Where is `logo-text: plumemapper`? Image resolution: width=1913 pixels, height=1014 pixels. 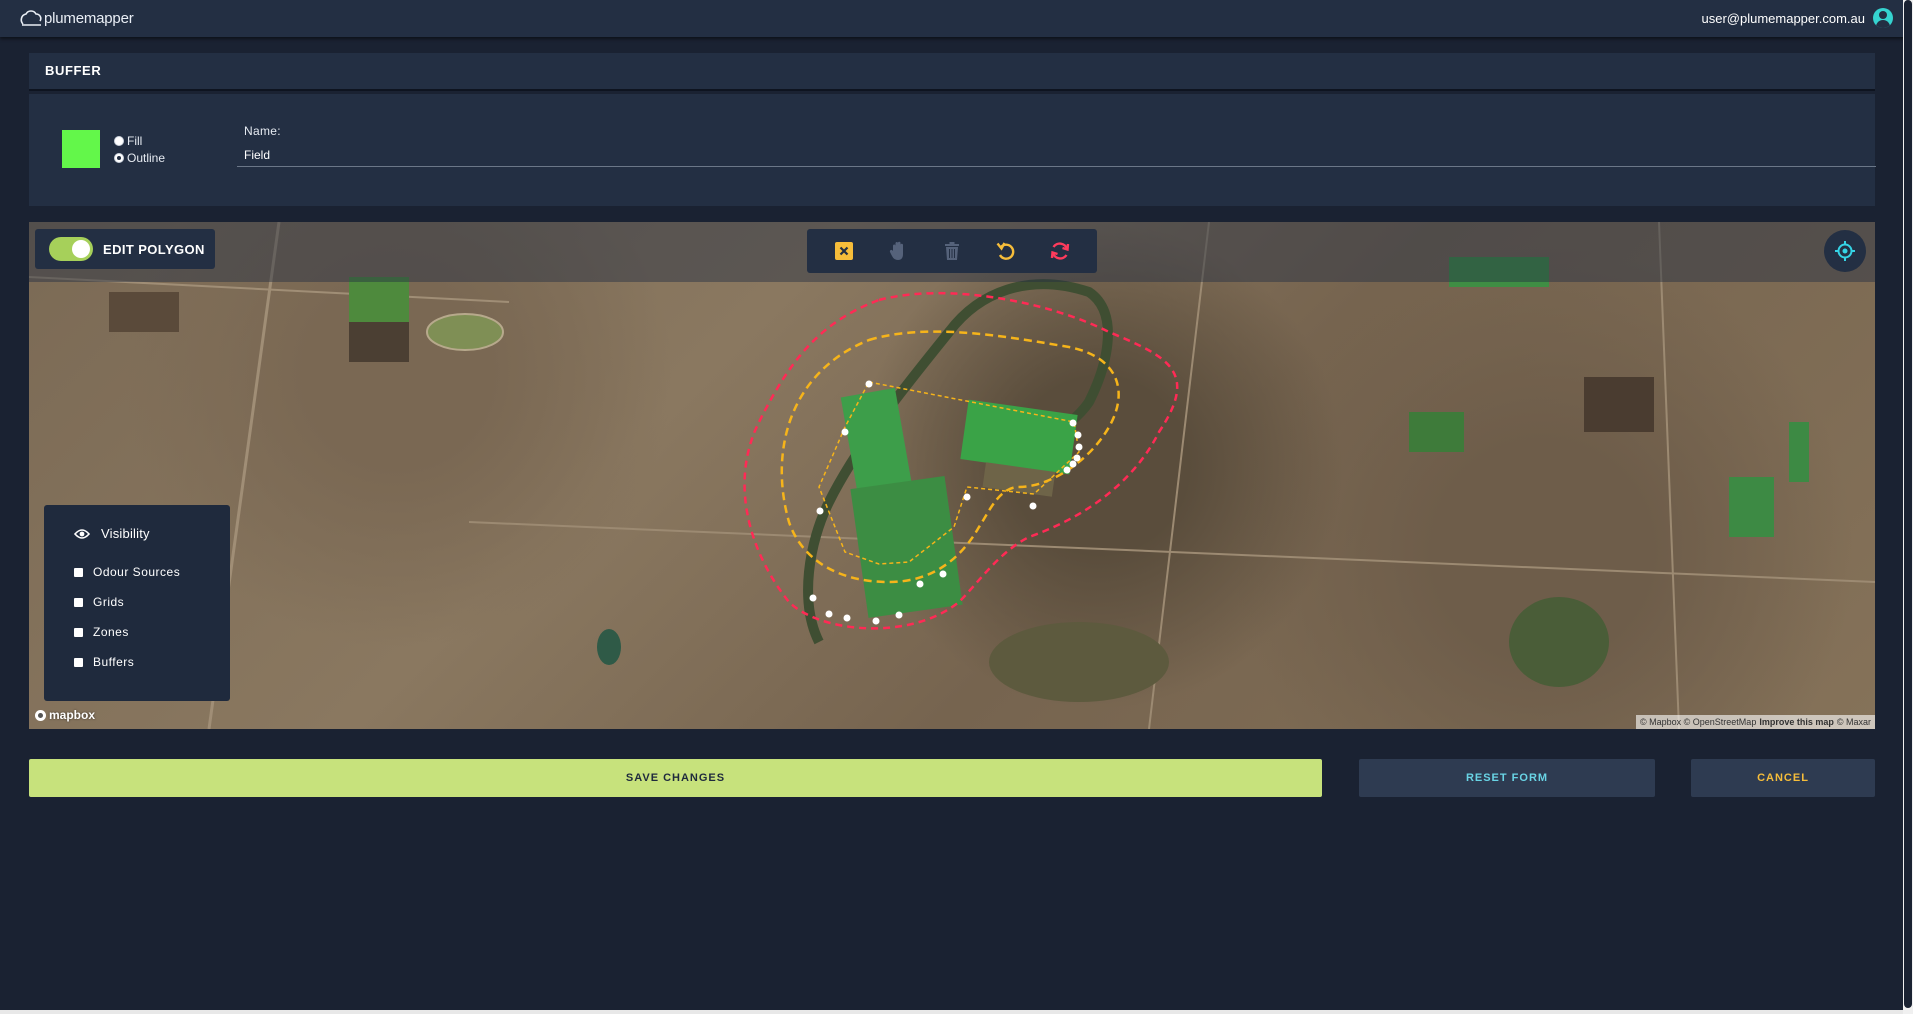
logo-text: plumemapper is located at coordinates (89, 18).